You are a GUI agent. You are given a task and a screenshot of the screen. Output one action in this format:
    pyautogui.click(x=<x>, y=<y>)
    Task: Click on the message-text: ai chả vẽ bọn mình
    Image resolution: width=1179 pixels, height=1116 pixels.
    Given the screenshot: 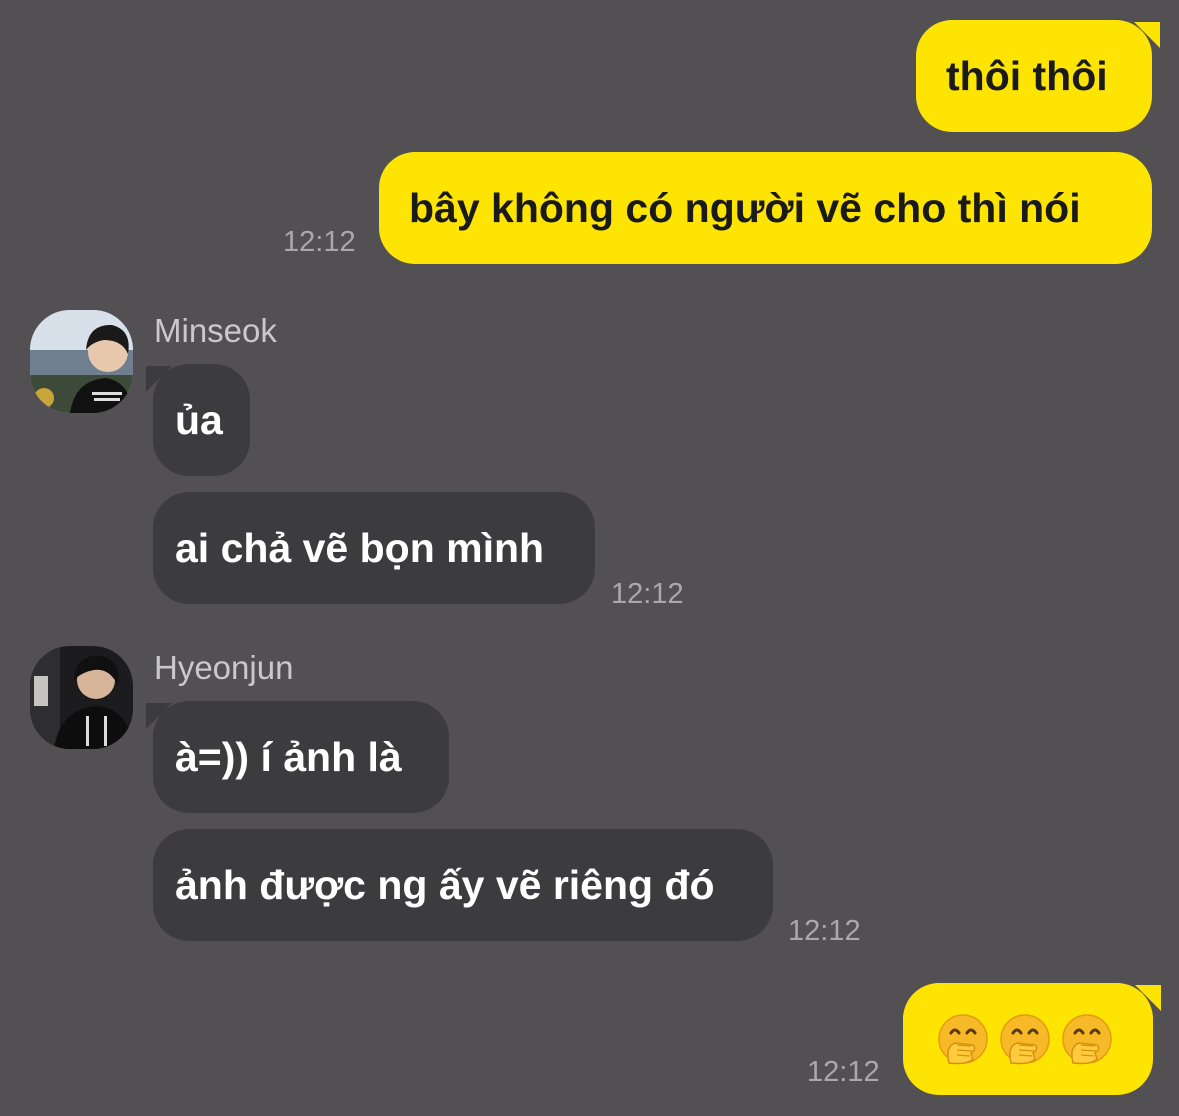 What is the action you would take?
    pyautogui.click(x=360, y=547)
    